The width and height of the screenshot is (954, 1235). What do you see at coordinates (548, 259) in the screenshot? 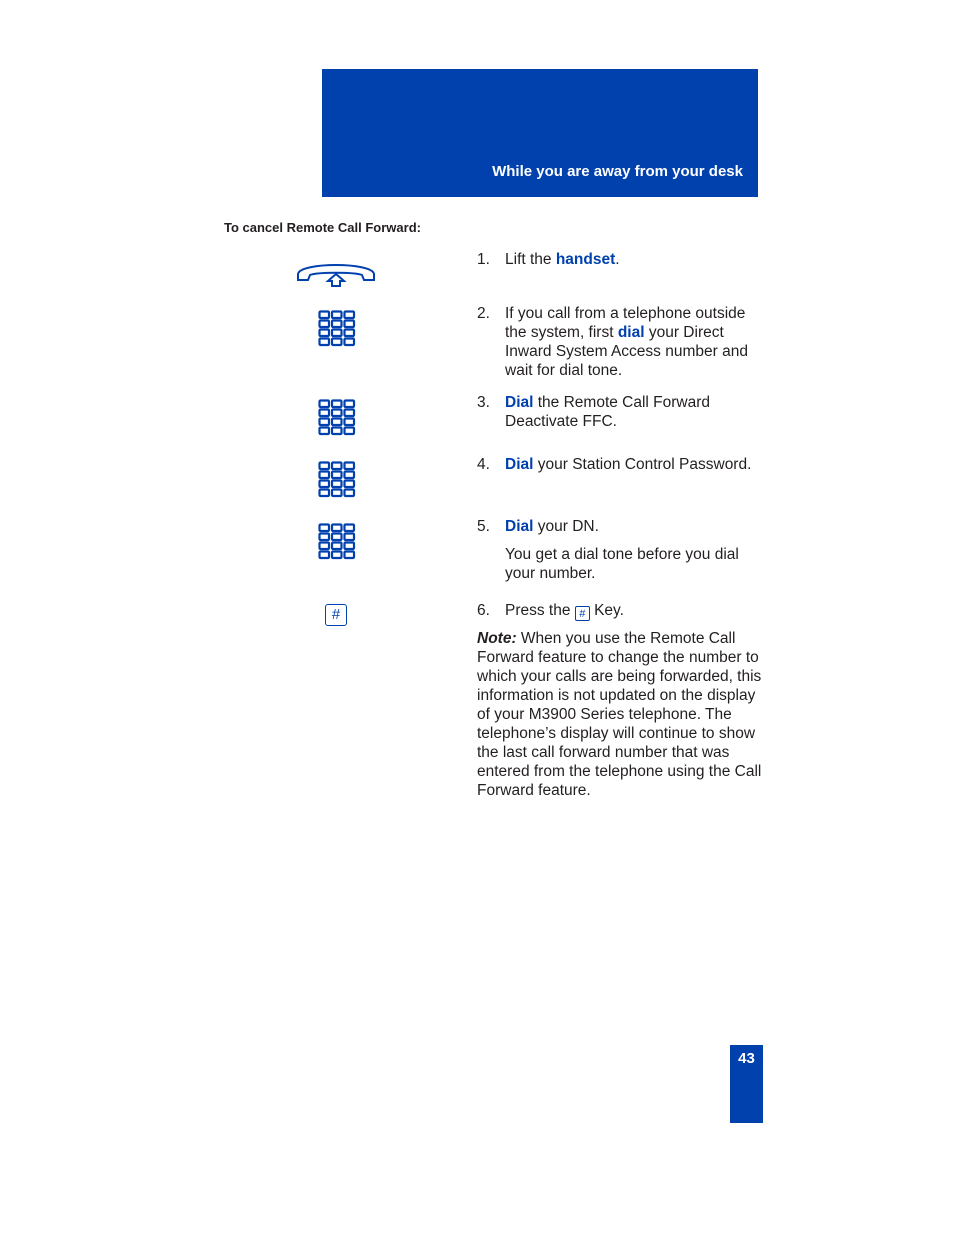
I see `step-1: 1. Lift the handset.` at bounding box center [548, 259].